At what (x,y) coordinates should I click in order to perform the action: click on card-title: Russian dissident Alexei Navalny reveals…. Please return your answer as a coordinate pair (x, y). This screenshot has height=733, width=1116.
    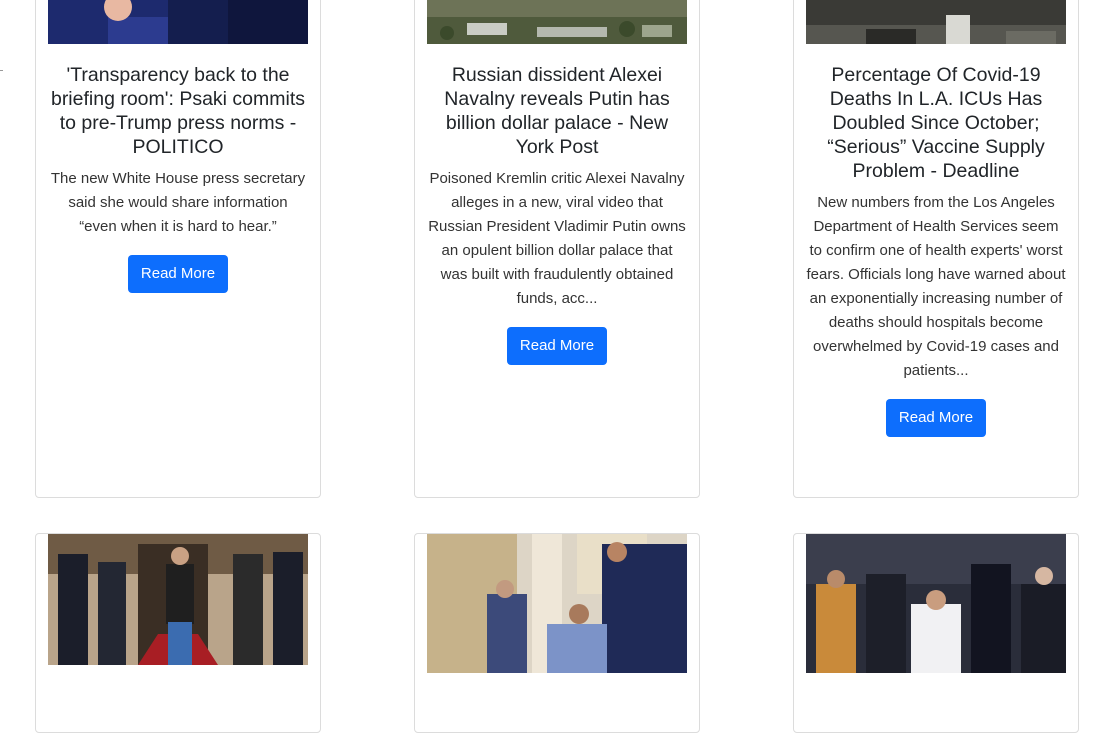
    Looking at the image, I should click on (557, 111).